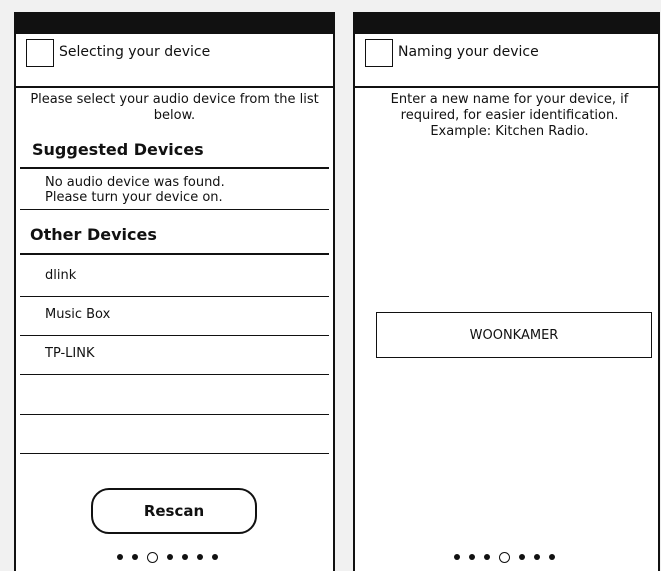 The height and width of the screenshot is (571, 661). Describe the element at coordinates (468, 52) in the screenshot. I see `page-title: Naming your device` at that location.